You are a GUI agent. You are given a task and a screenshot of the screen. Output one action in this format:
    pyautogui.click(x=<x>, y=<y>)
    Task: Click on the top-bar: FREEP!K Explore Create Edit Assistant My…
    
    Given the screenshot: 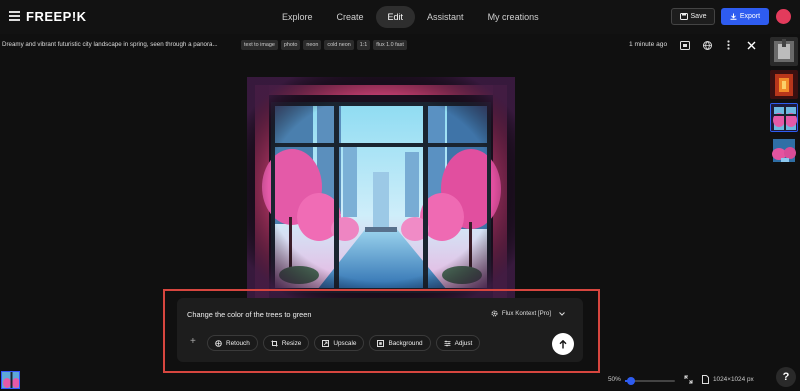 What is the action you would take?
    pyautogui.click(x=400, y=17)
    